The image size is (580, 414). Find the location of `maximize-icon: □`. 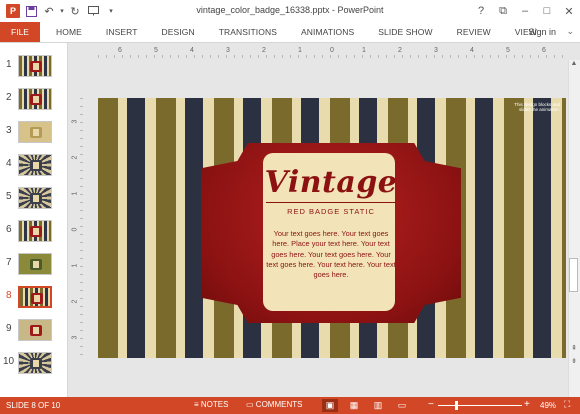

maximize-icon: □ is located at coordinates (547, 11).